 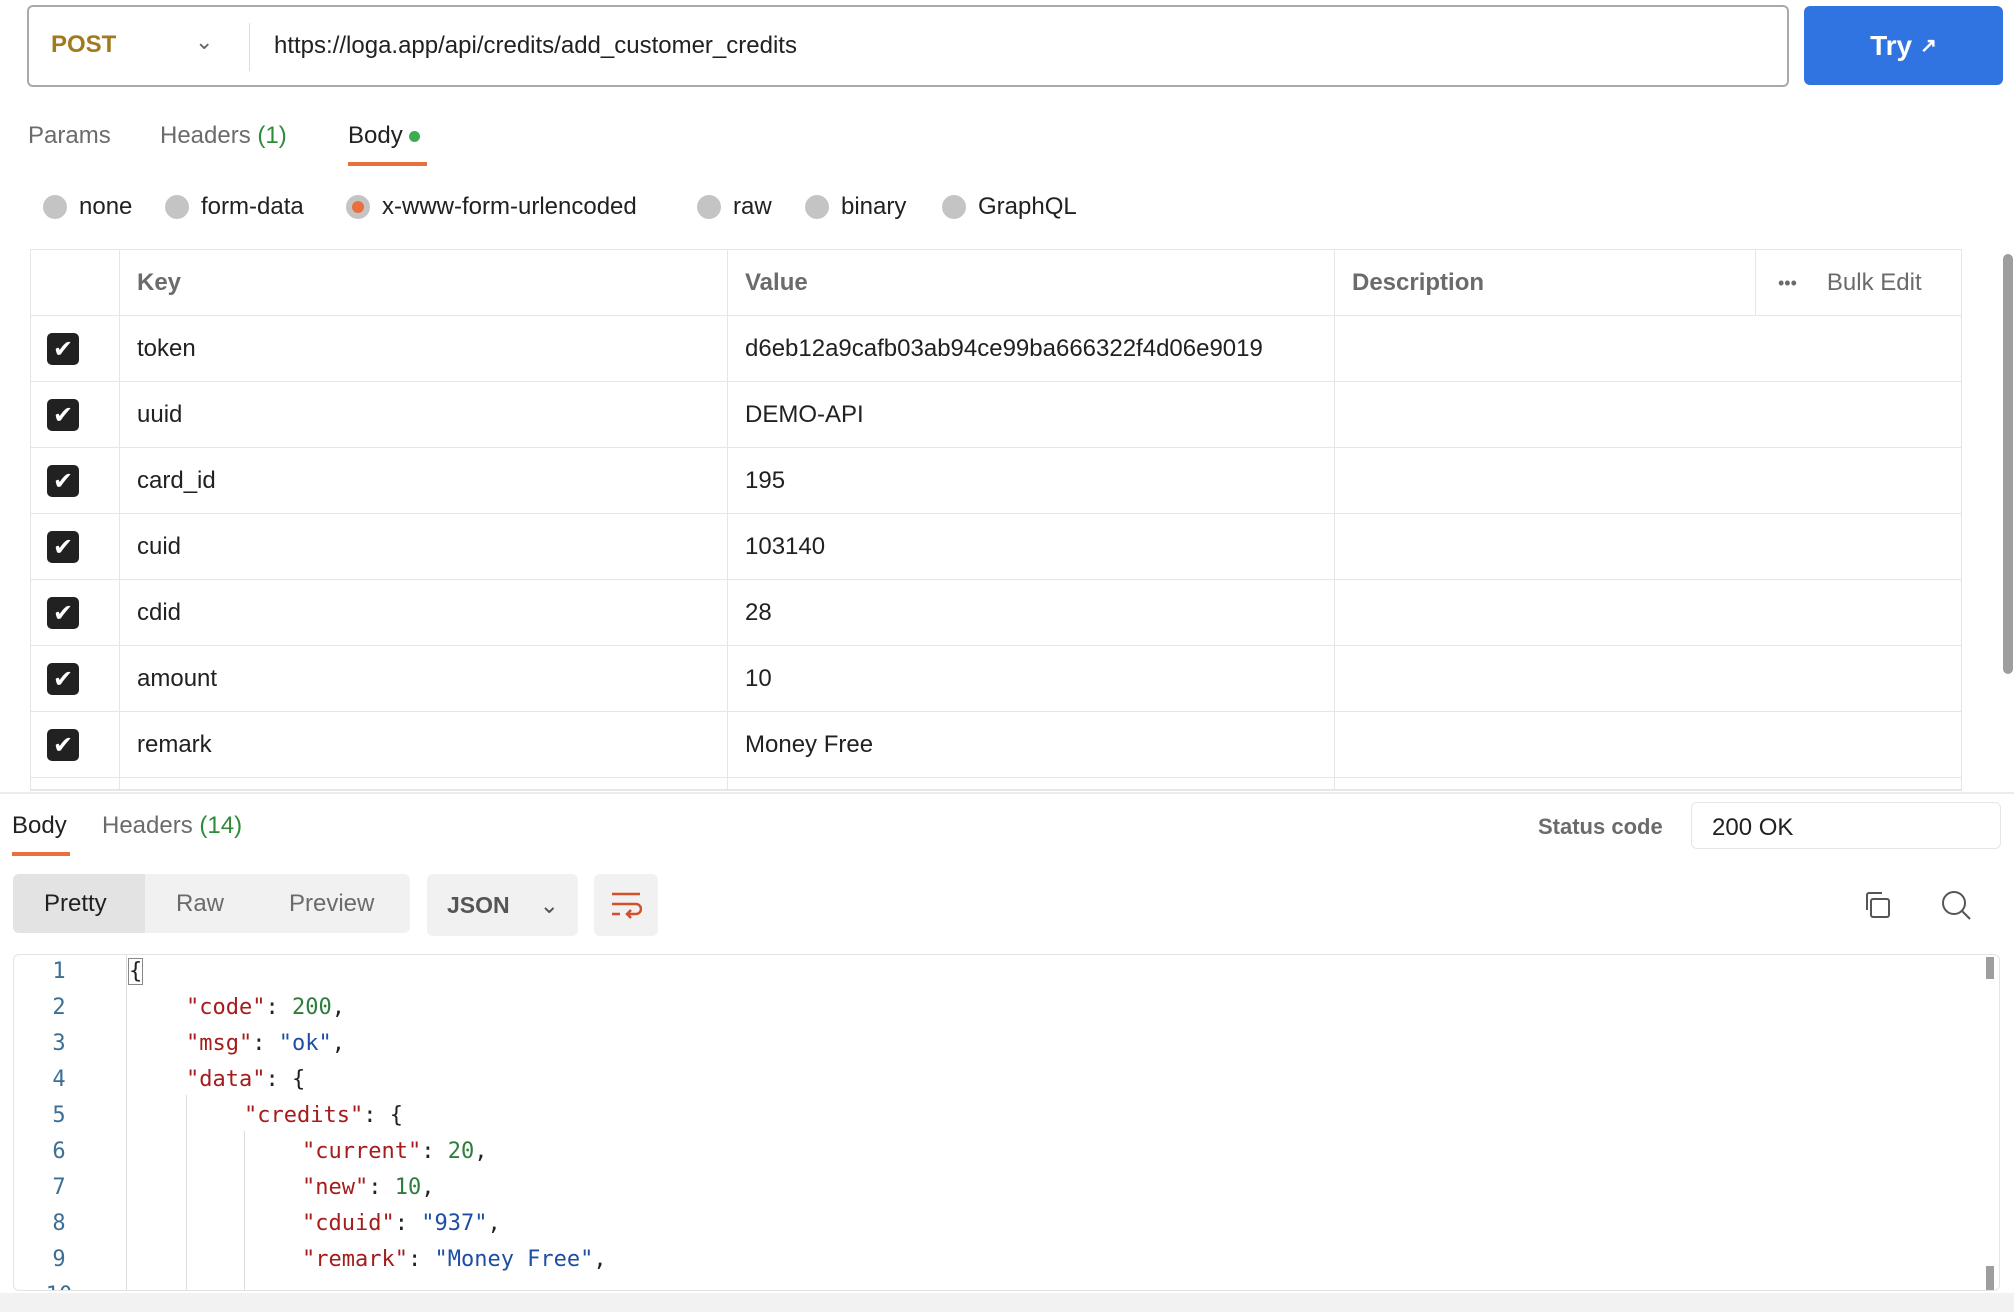 I want to click on key-cell: cdid, so click(x=424, y=613).